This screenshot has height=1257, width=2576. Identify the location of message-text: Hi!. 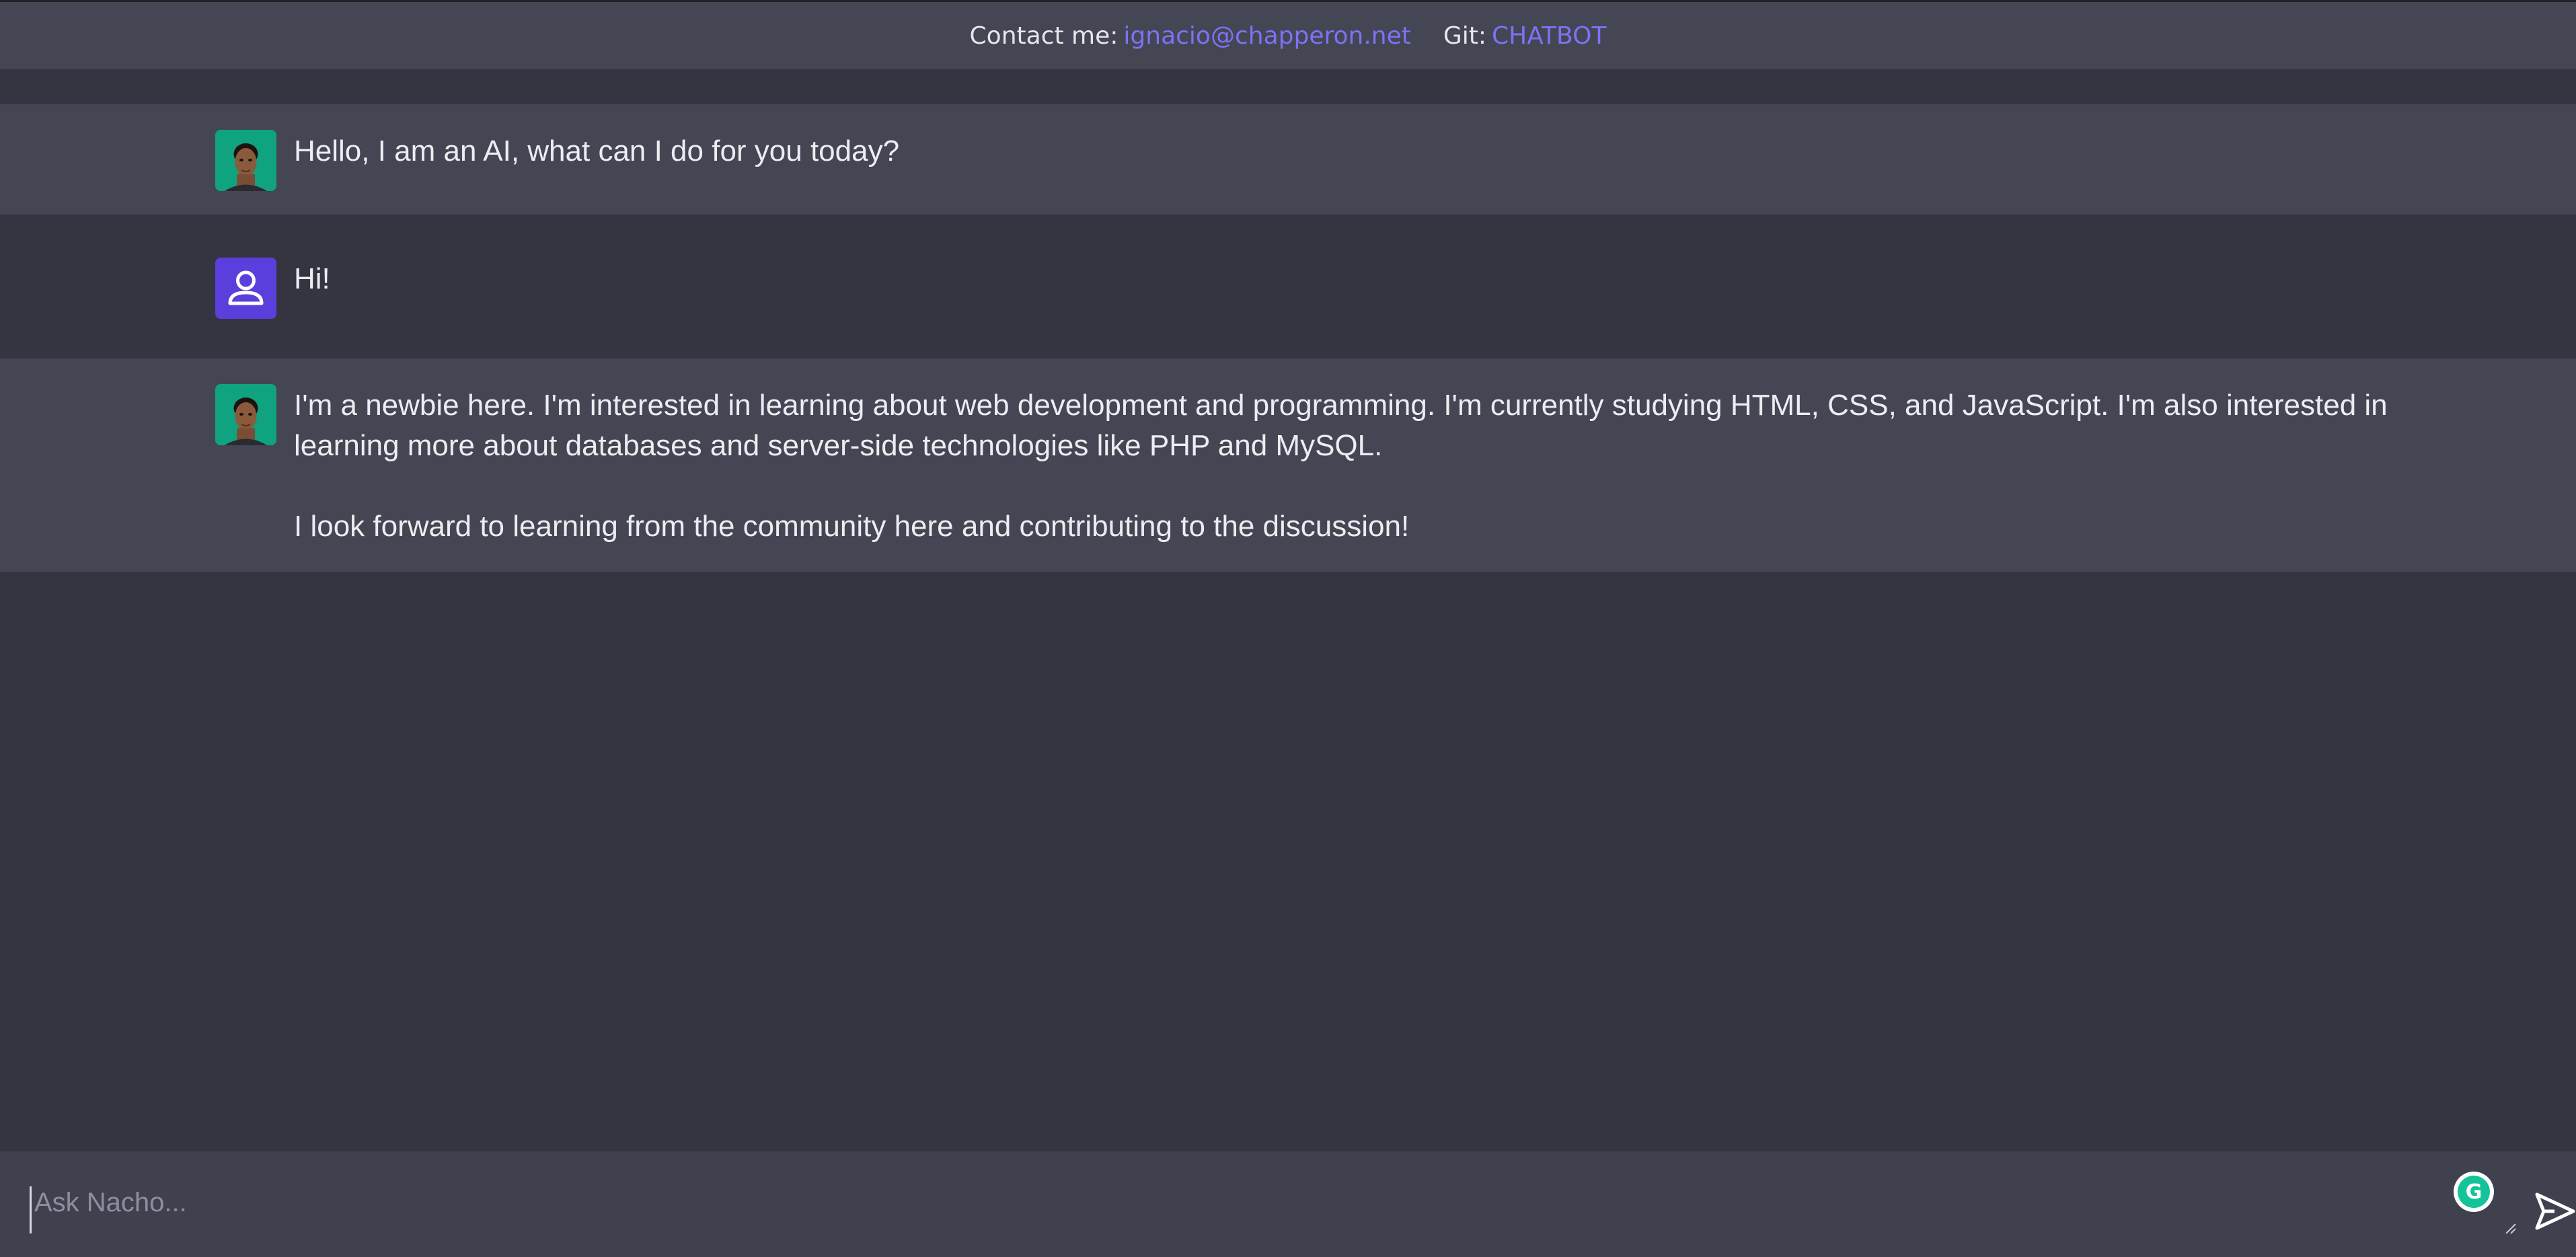
(312, 278).